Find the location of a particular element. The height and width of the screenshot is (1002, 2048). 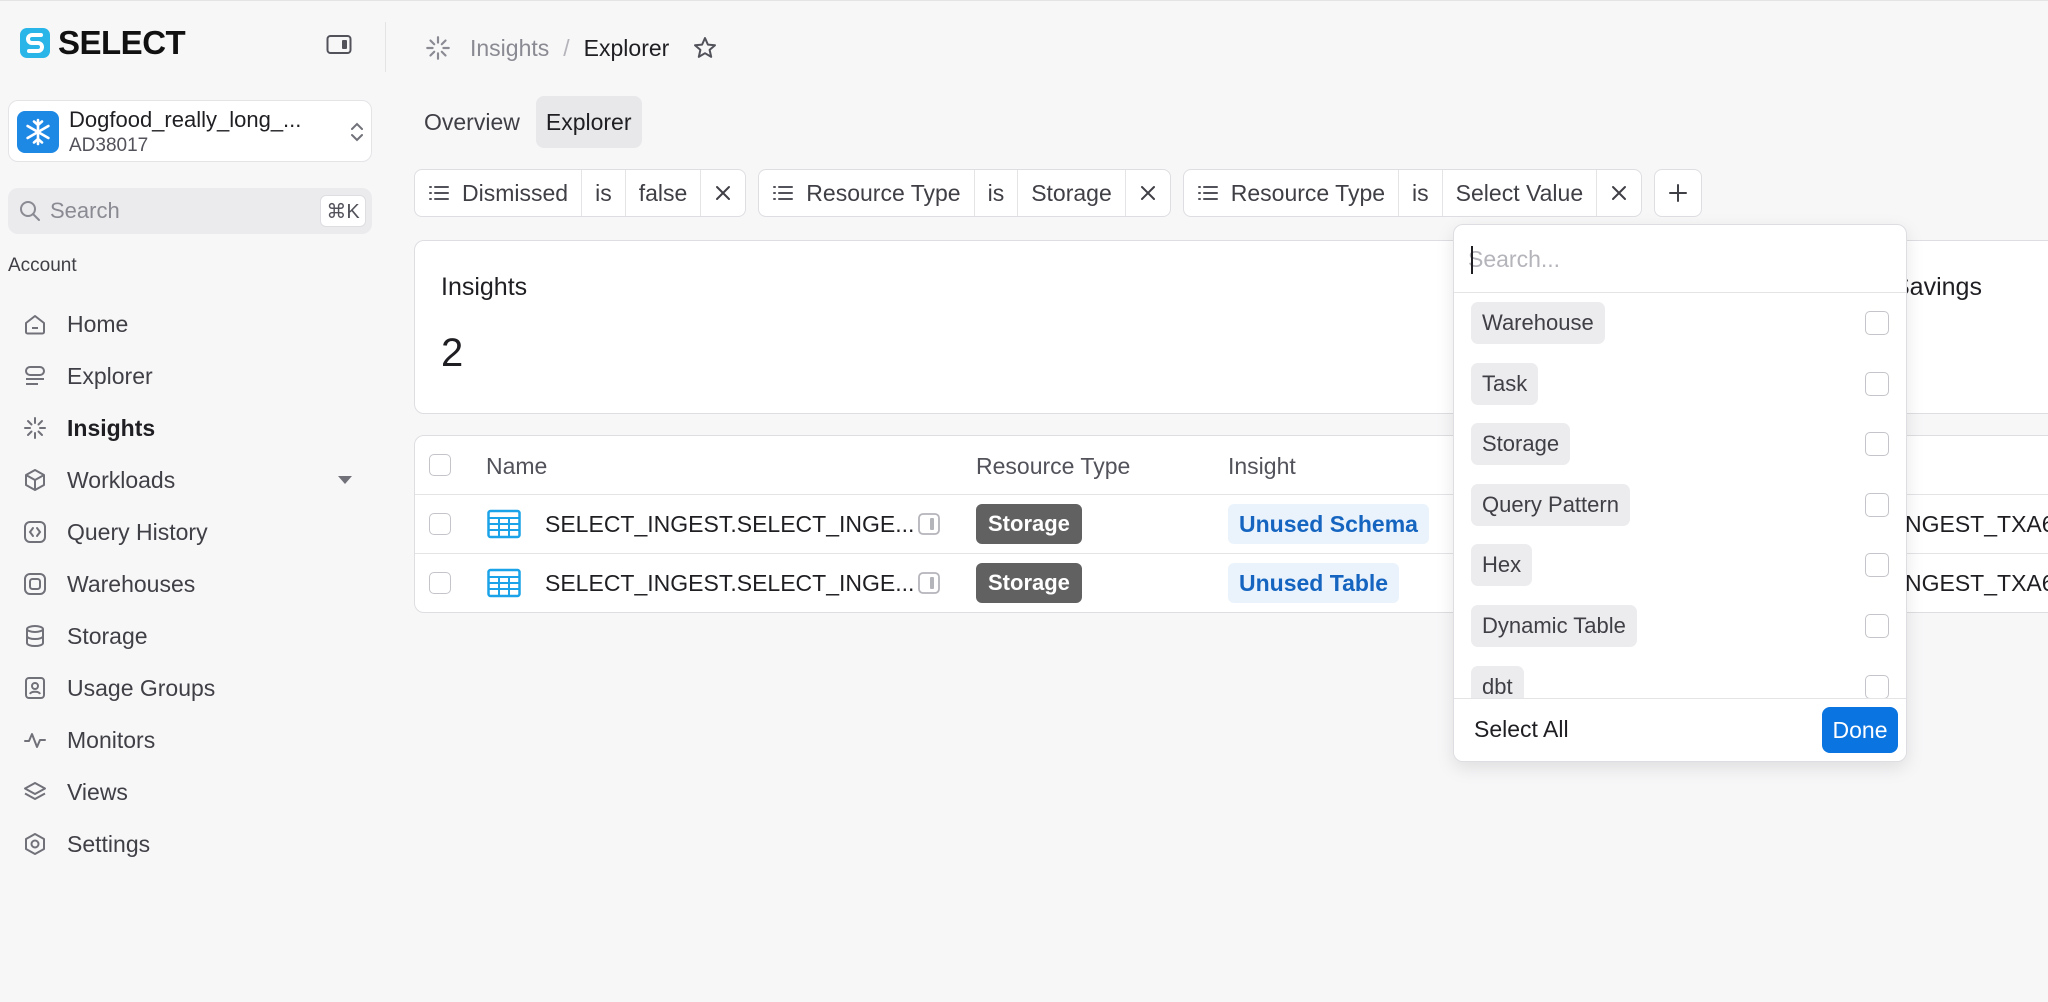

sidebar-item-label: Home is located at coordinates (98, 324).